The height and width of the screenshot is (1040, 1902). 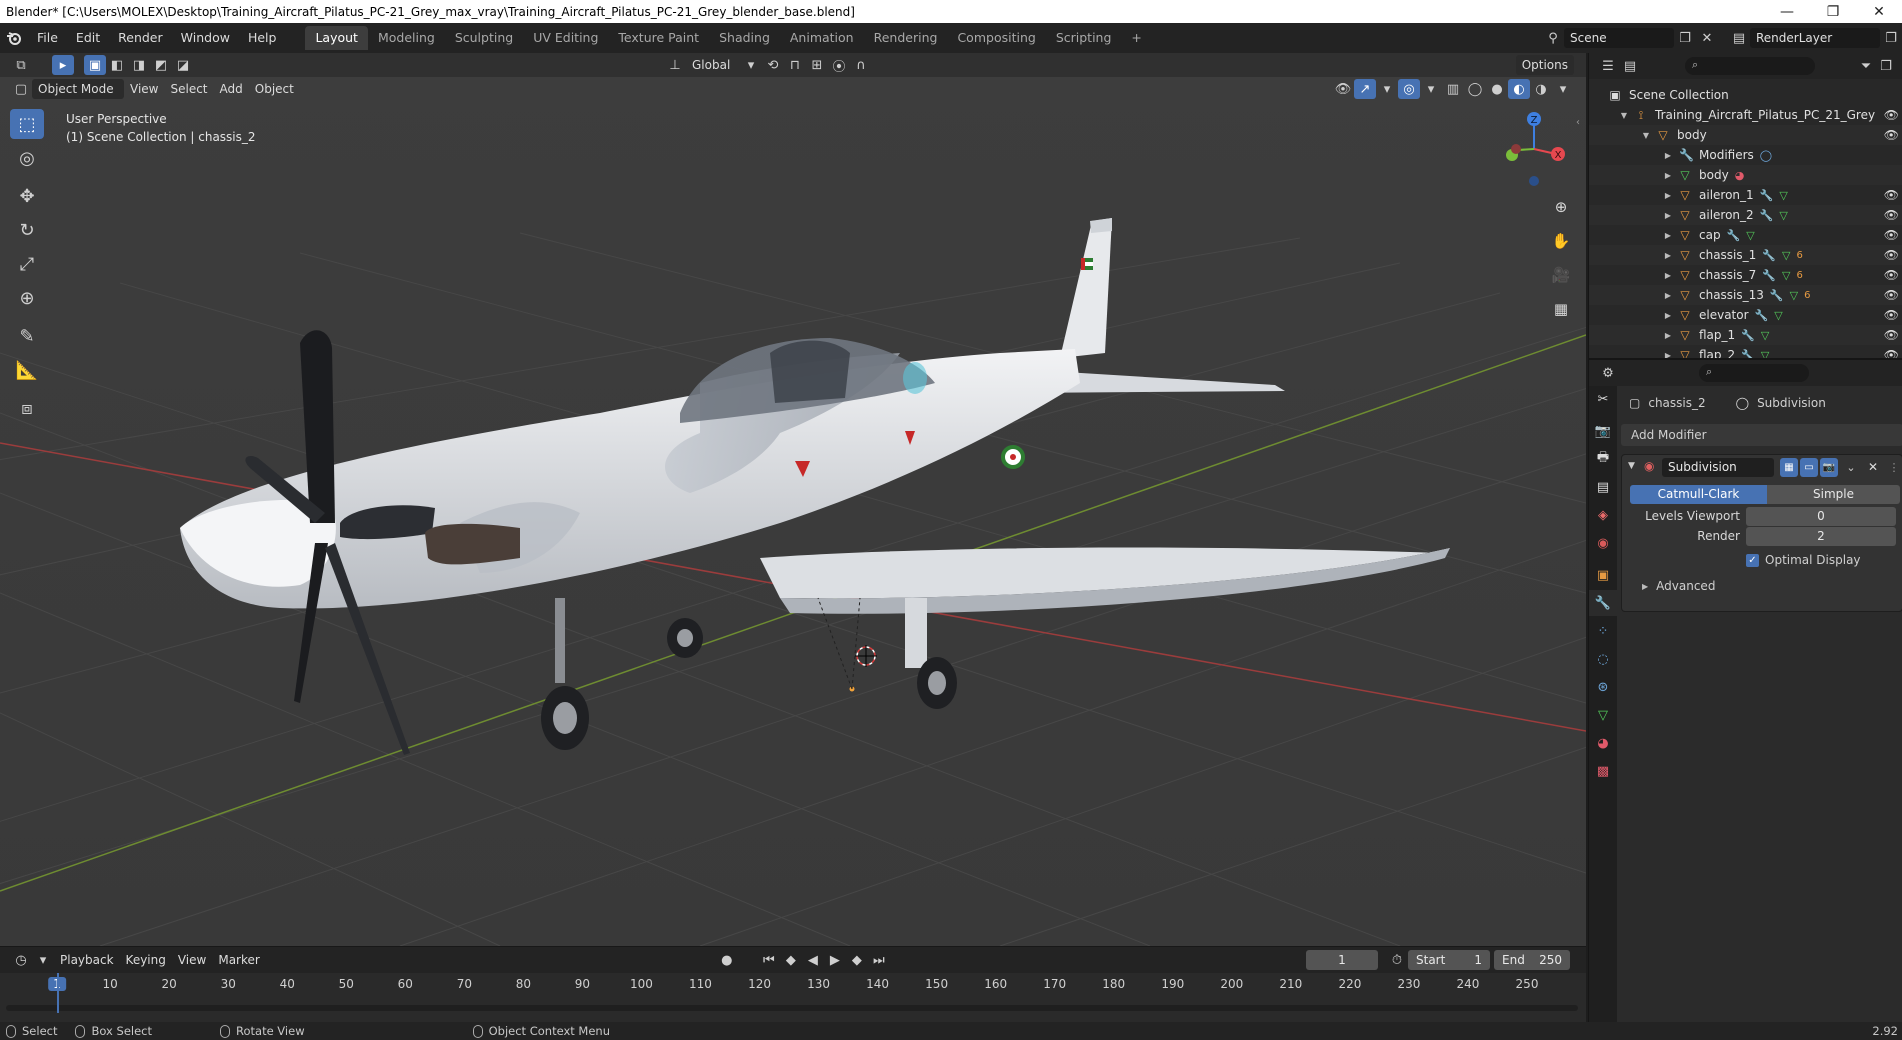 I want to click on rotate-tool-icon: ↻, so click(x=27, y=230).